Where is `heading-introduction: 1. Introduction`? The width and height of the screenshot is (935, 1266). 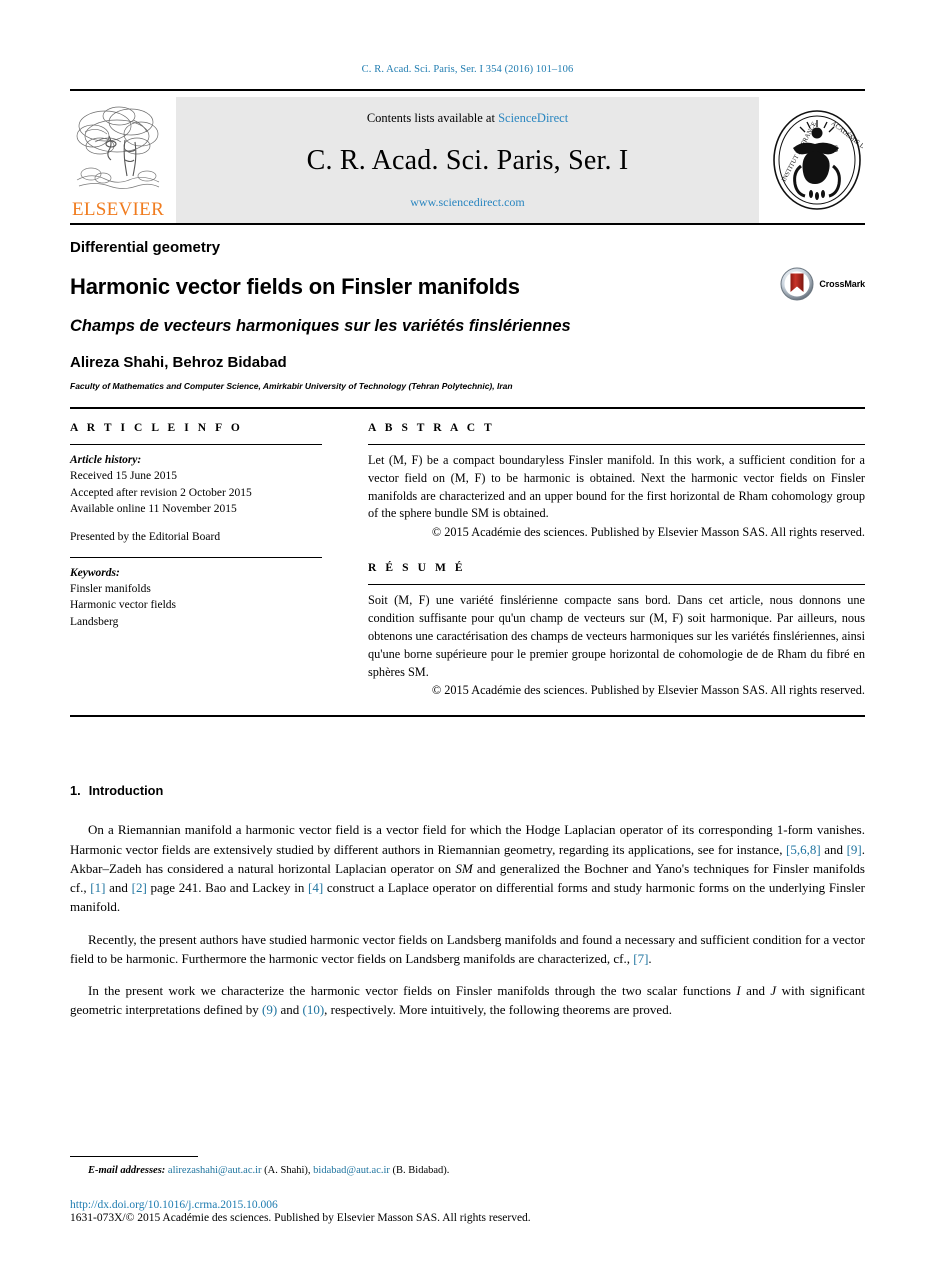
heading-introduction: 1. Introduction is located at coordinates (467, 790).